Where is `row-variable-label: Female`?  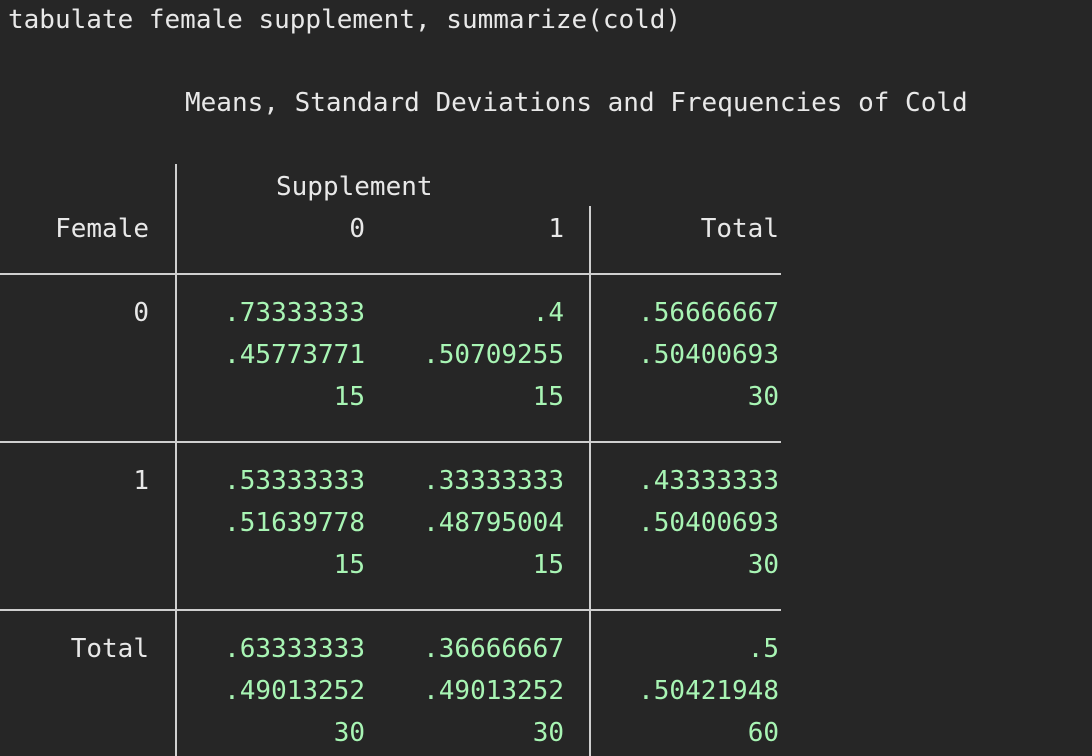
row-variable-label: Female is located at coordinates (102, 229).